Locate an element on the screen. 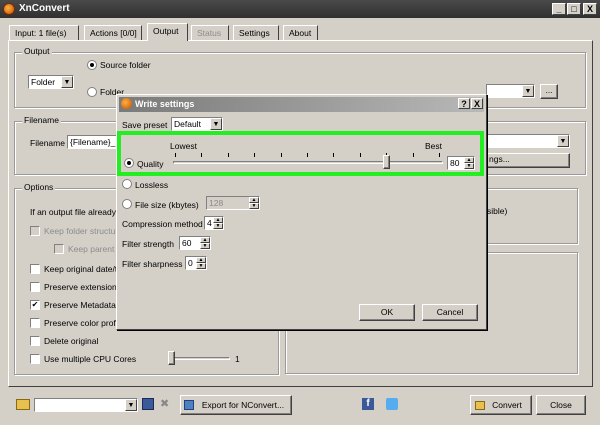  keep-folder-structure-label: Keep folder structur is located at coordinates (81, 231).